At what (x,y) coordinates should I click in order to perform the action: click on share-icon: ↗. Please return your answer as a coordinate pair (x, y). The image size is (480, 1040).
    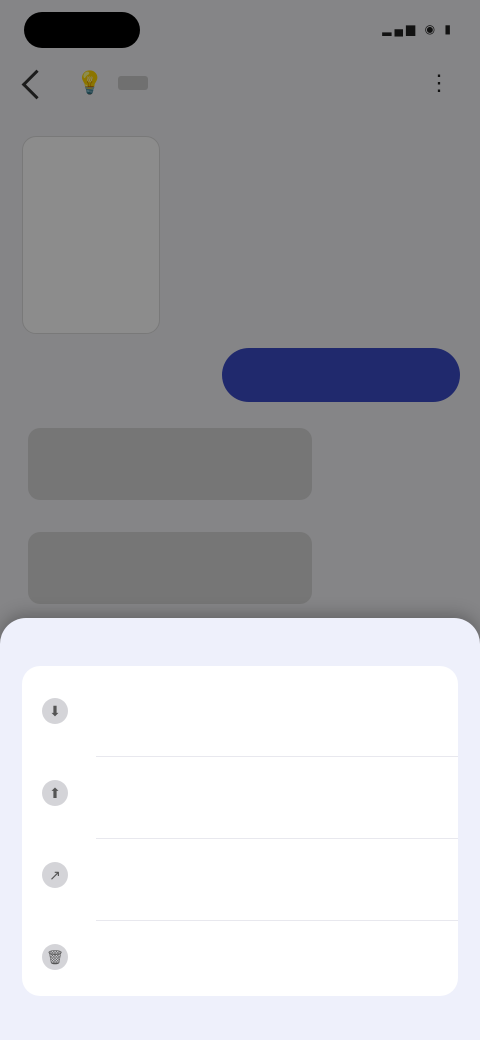
    Looking at the image, I should click on (55, 875).